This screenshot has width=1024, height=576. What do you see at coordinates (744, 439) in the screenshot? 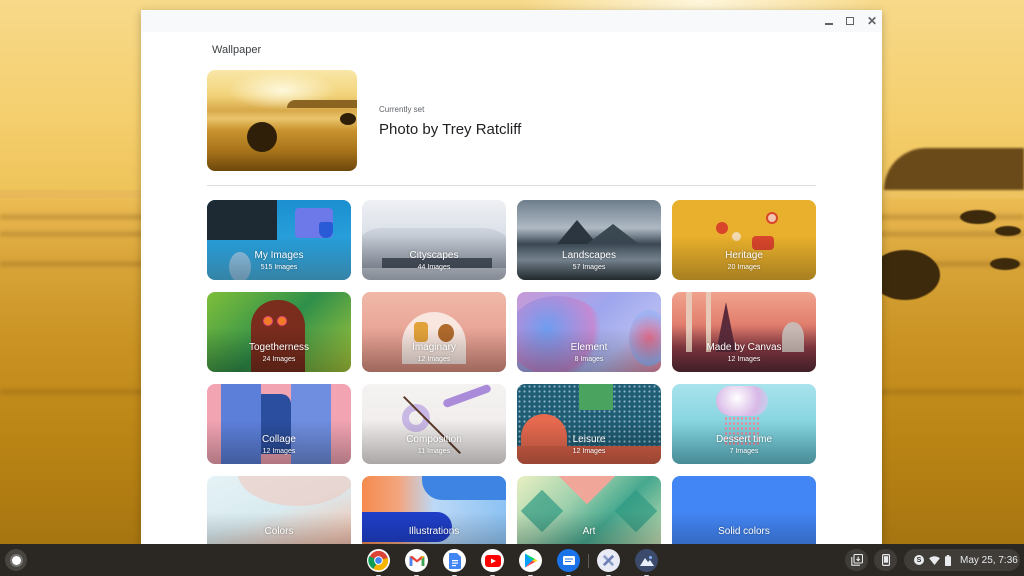
I see `collection-name: Dessert time` at bounding box center [744, 439].